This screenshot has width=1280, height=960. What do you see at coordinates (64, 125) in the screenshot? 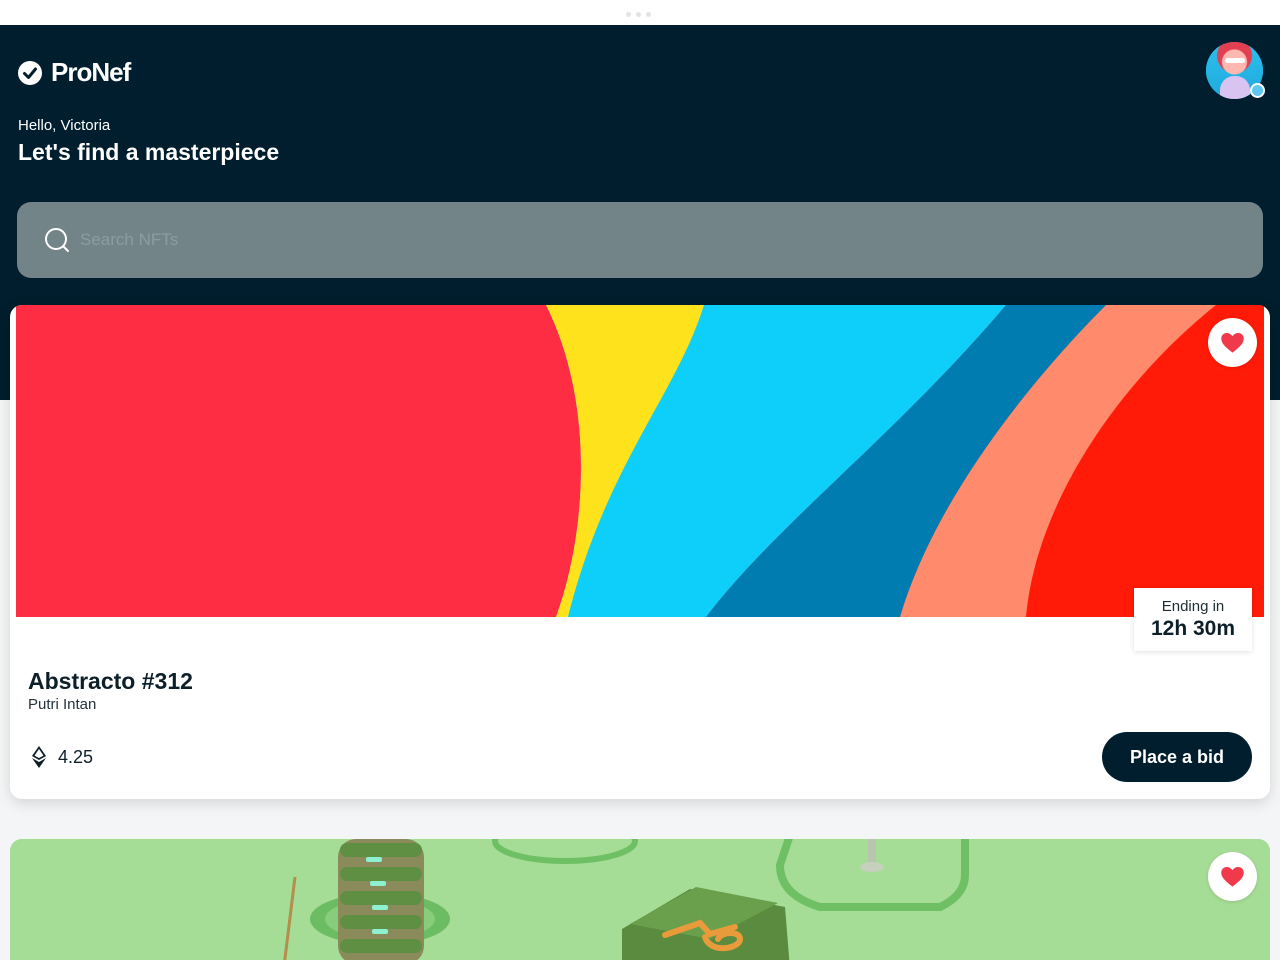
I see `greeting: Hello, Victoria` at bounding box center [64, 125].